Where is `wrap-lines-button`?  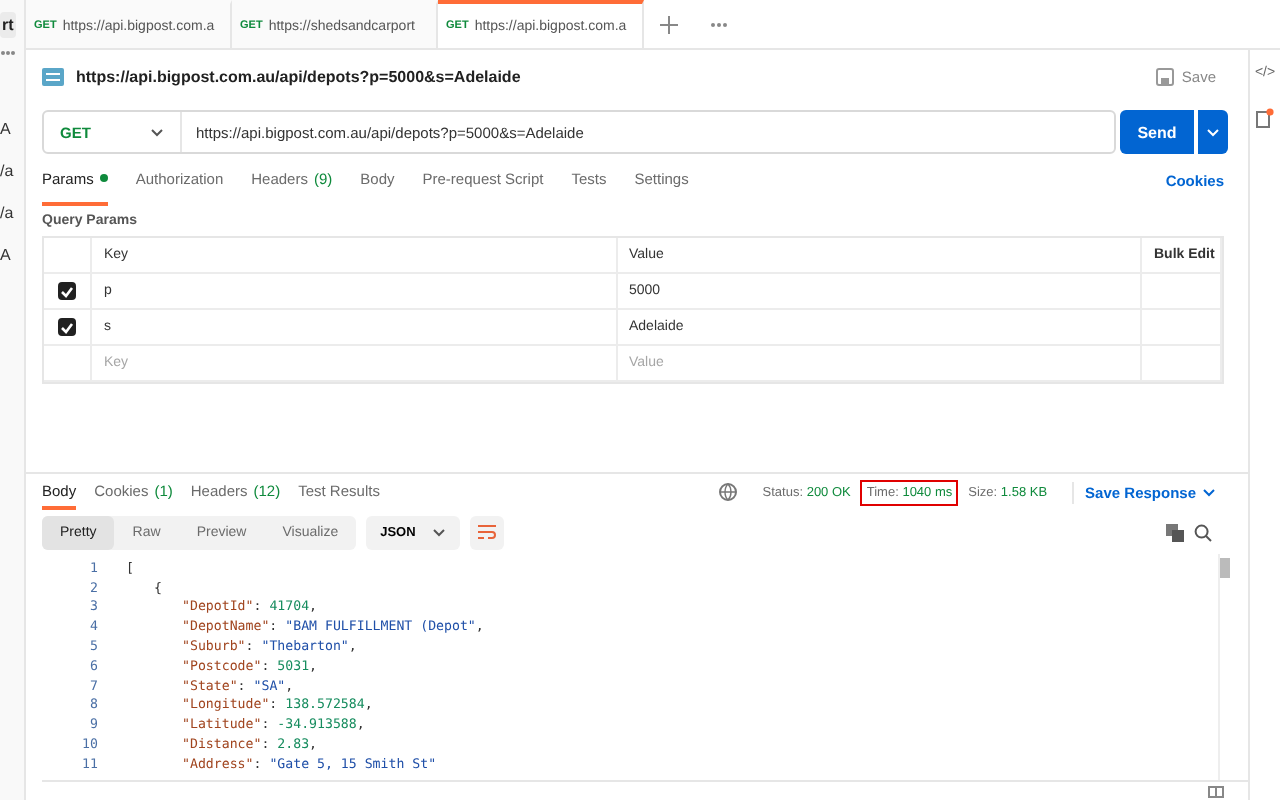
wrap-lines-button is located at coordinates (486, 532).